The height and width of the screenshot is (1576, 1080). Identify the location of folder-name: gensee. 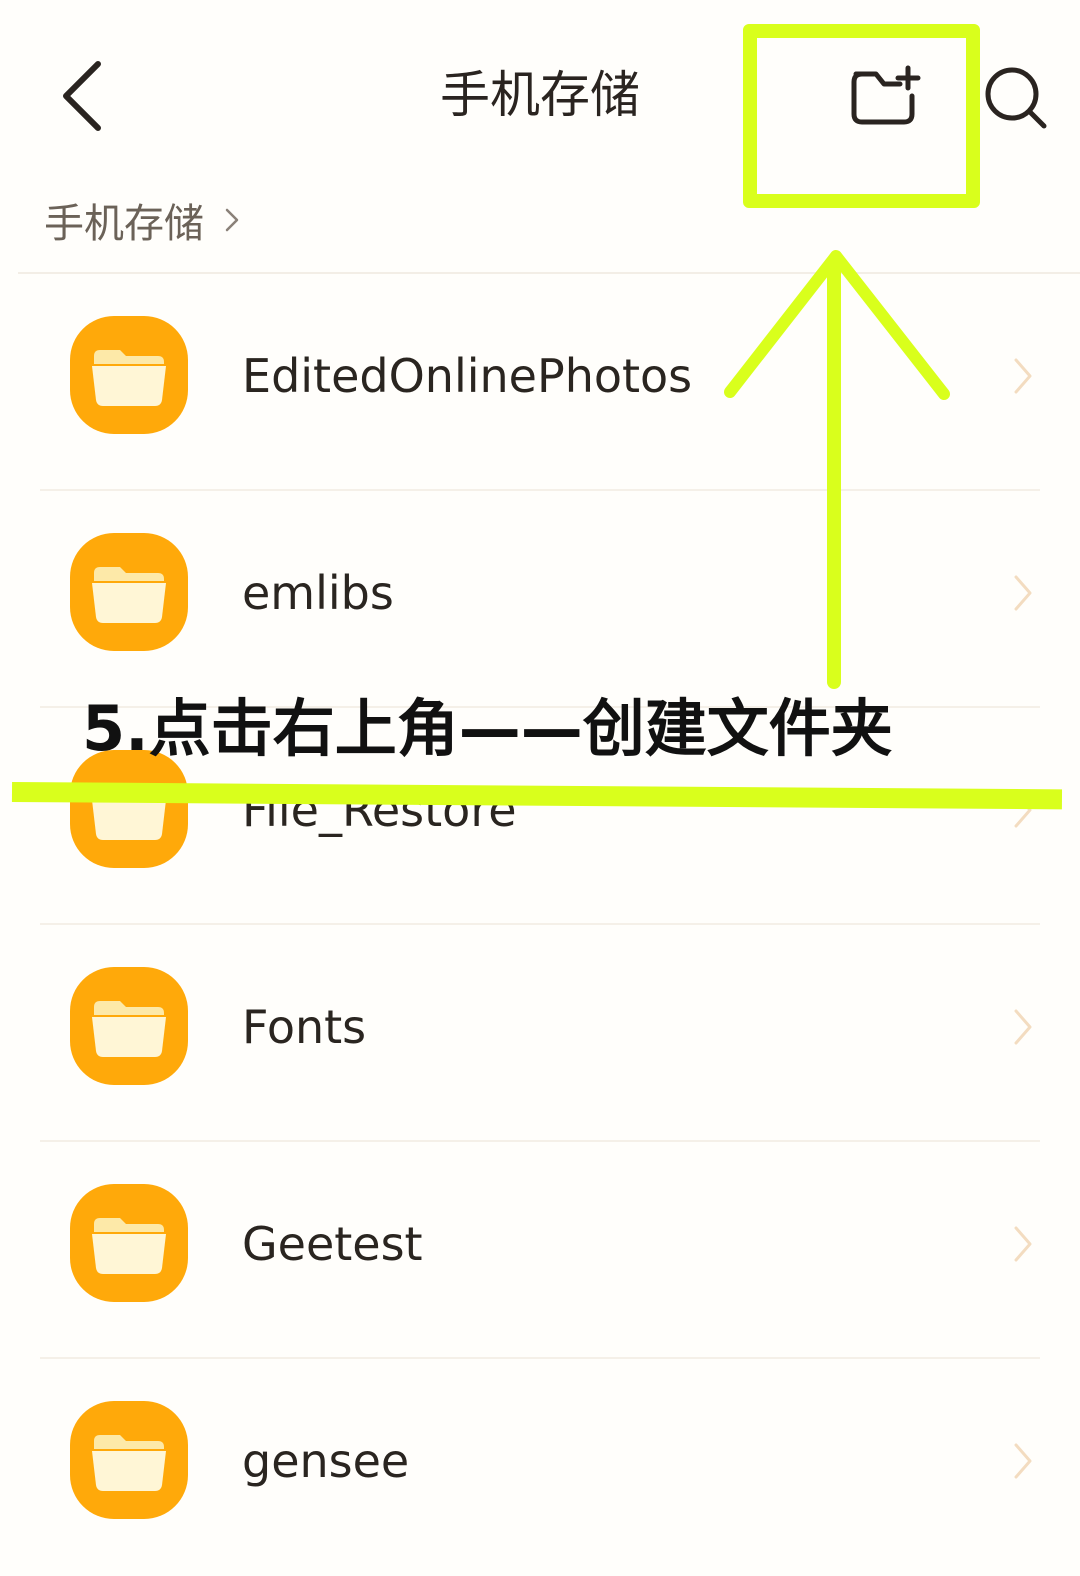
(326, 1461).